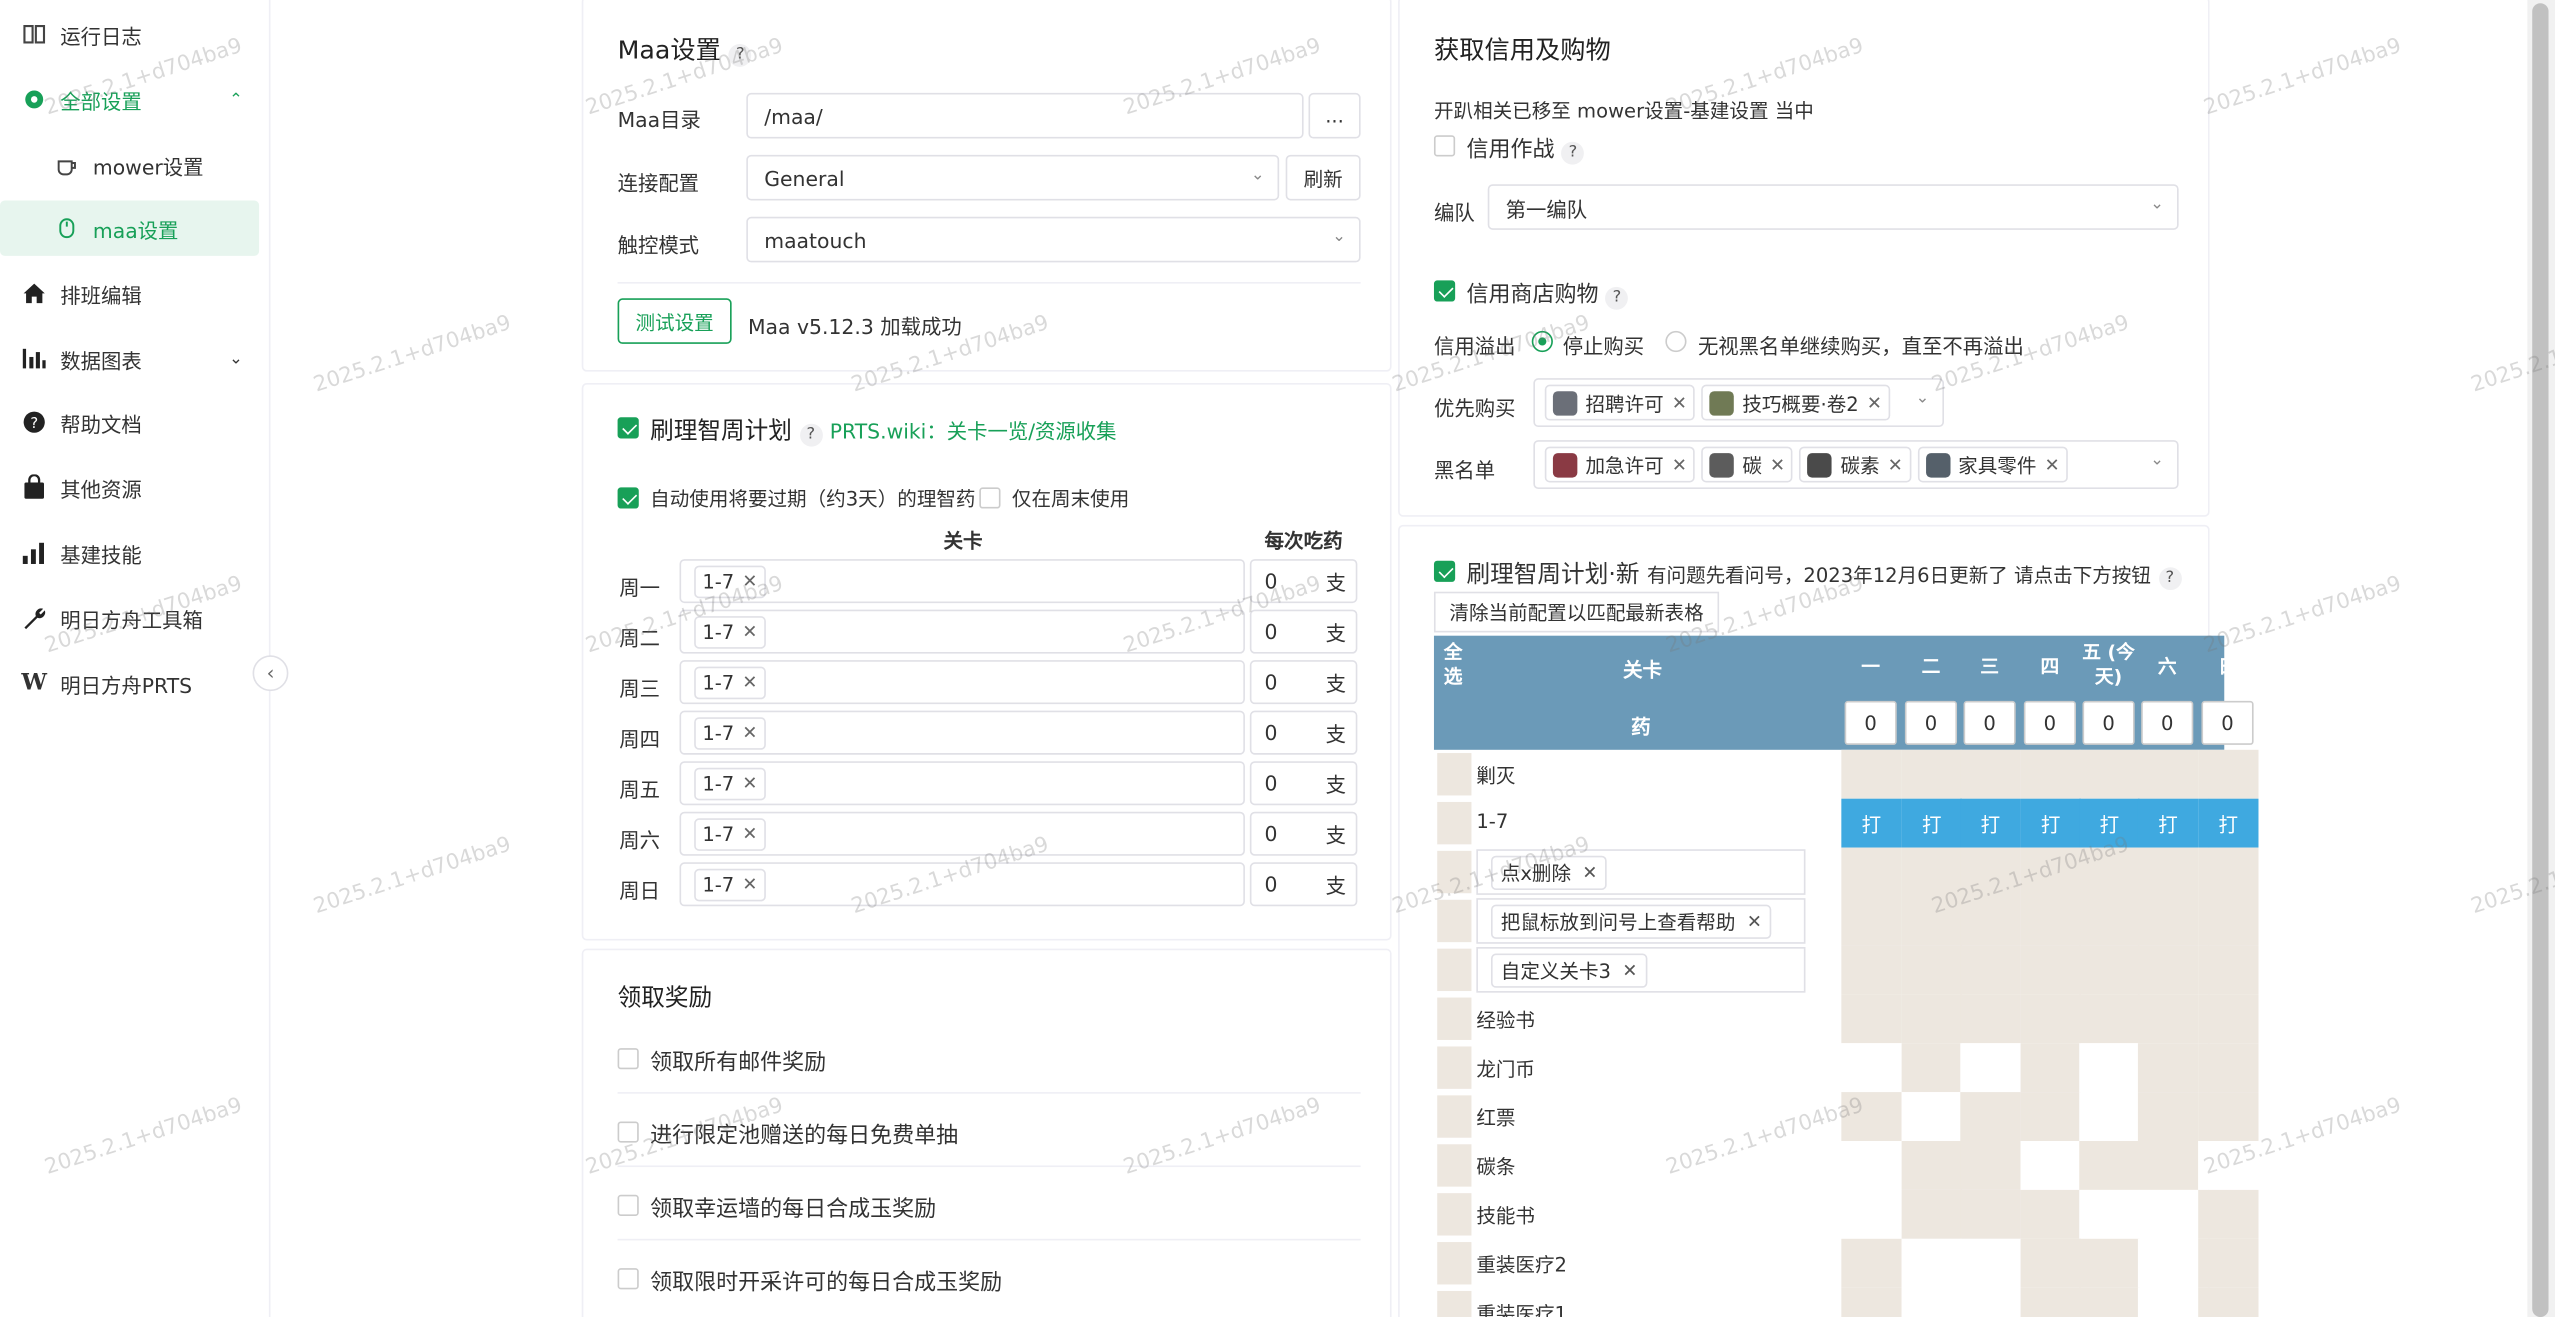 The image size is (2555, 1317). I want to click on sidebar-item-charts: 数据图表 ⌄, so click(129, 358).